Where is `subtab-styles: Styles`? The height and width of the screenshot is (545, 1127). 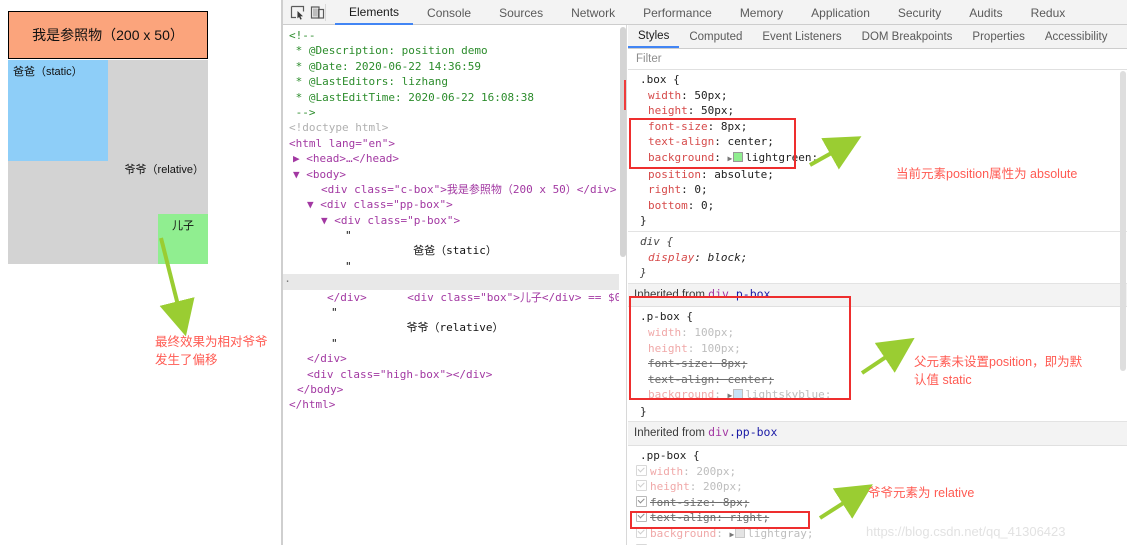
subtab-styles: Styles is located at coordinates (654, 36).